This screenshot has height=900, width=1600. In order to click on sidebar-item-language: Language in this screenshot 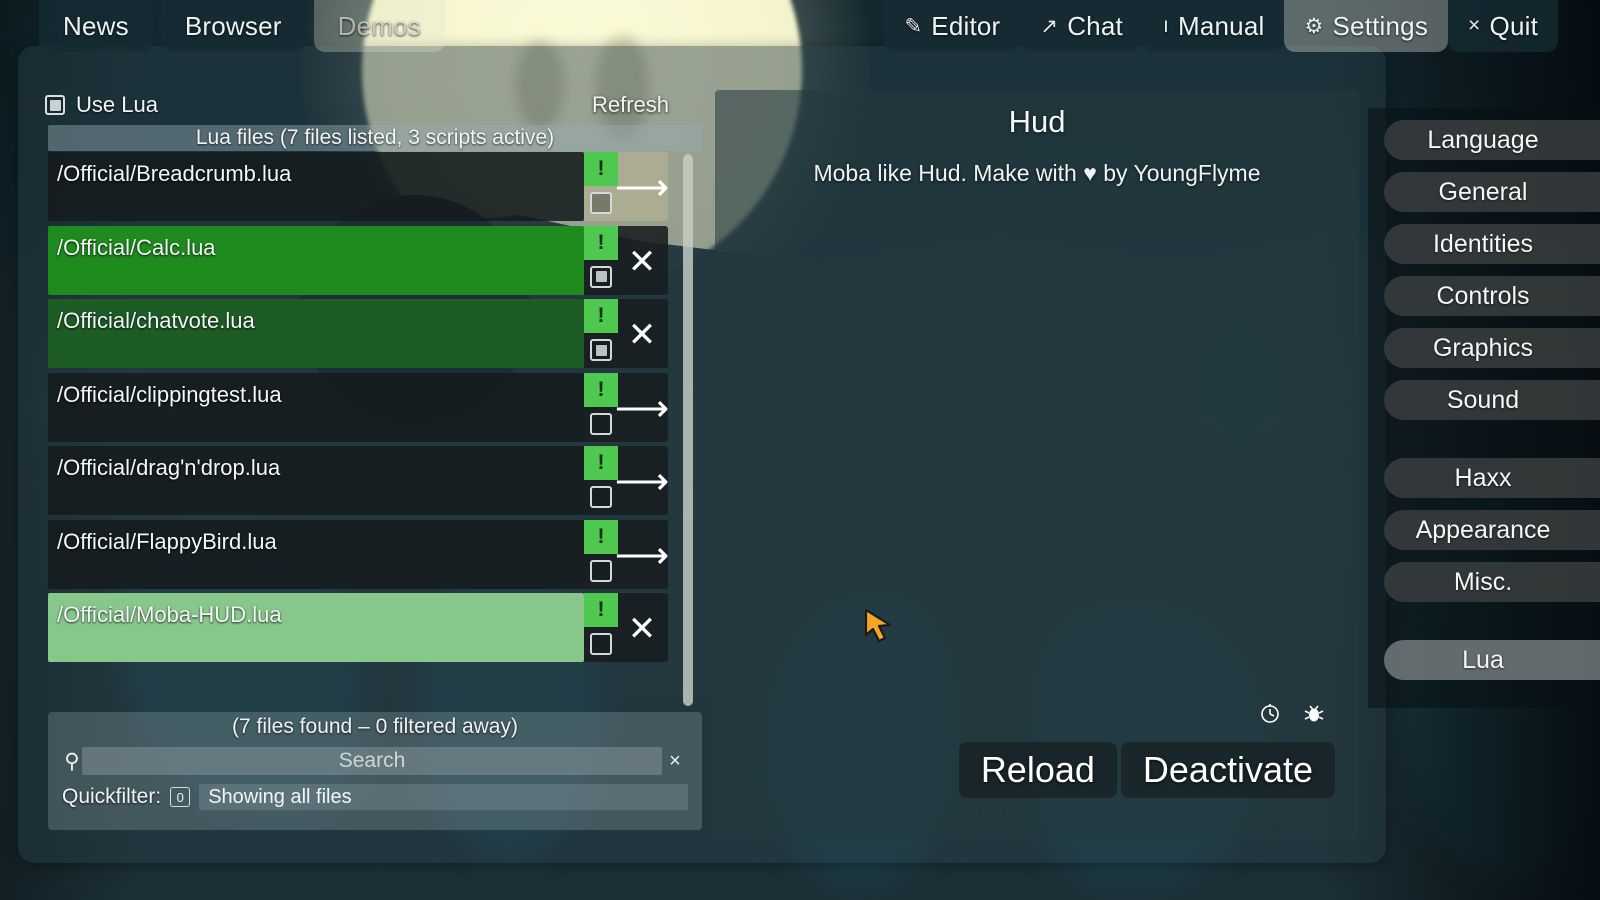, I will do `click(1492, 140)`.